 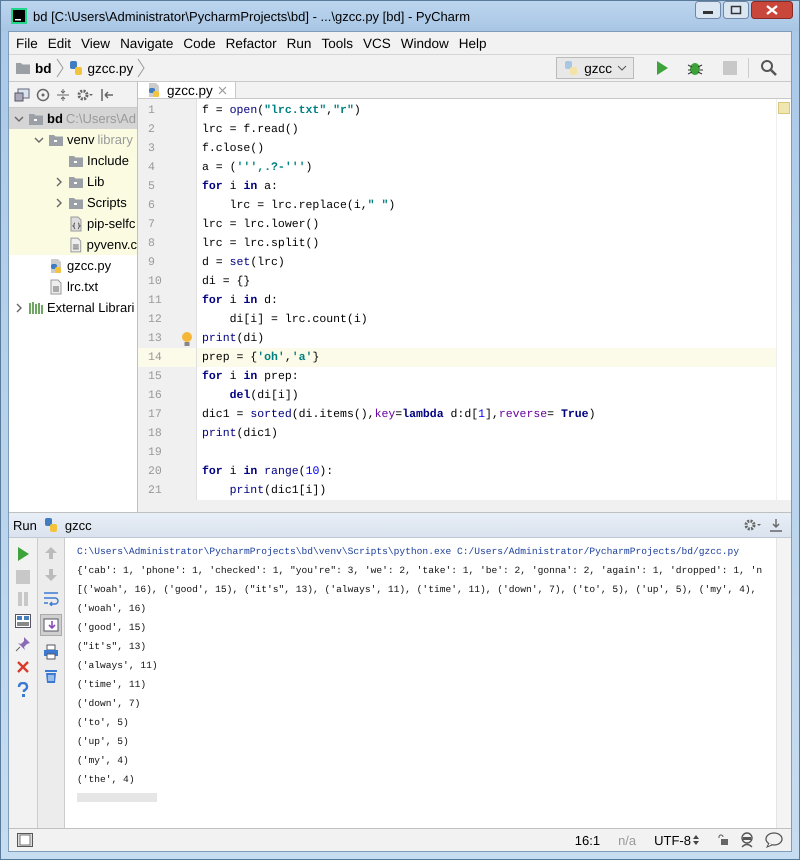 I want to click on hide-panel-icon, so click(x=107, y=95).